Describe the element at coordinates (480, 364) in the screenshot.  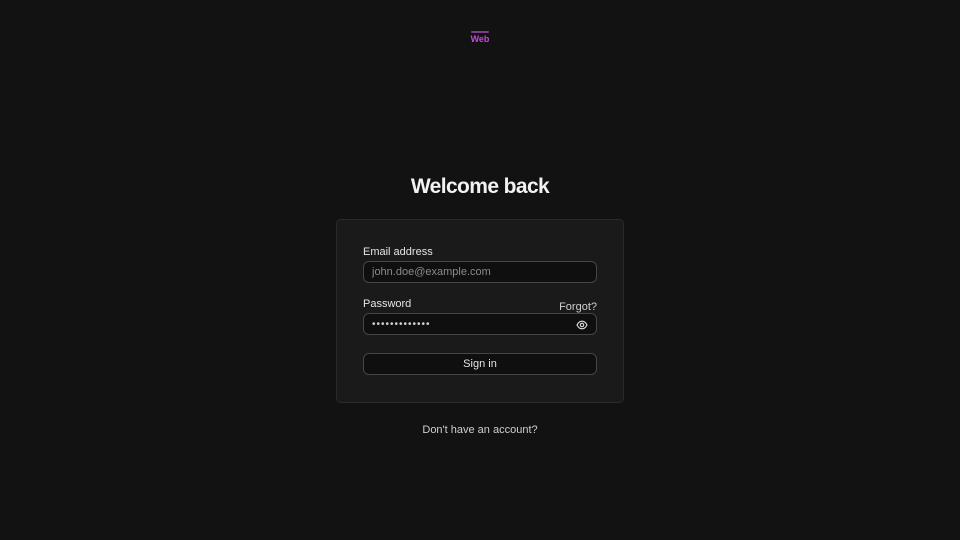
I see `sign-in-button: Sign in` at that location.